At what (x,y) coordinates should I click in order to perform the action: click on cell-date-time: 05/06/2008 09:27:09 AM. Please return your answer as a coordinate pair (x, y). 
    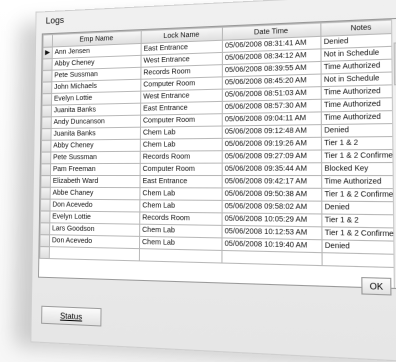
    Looking at the image, I should click on (271, 156).